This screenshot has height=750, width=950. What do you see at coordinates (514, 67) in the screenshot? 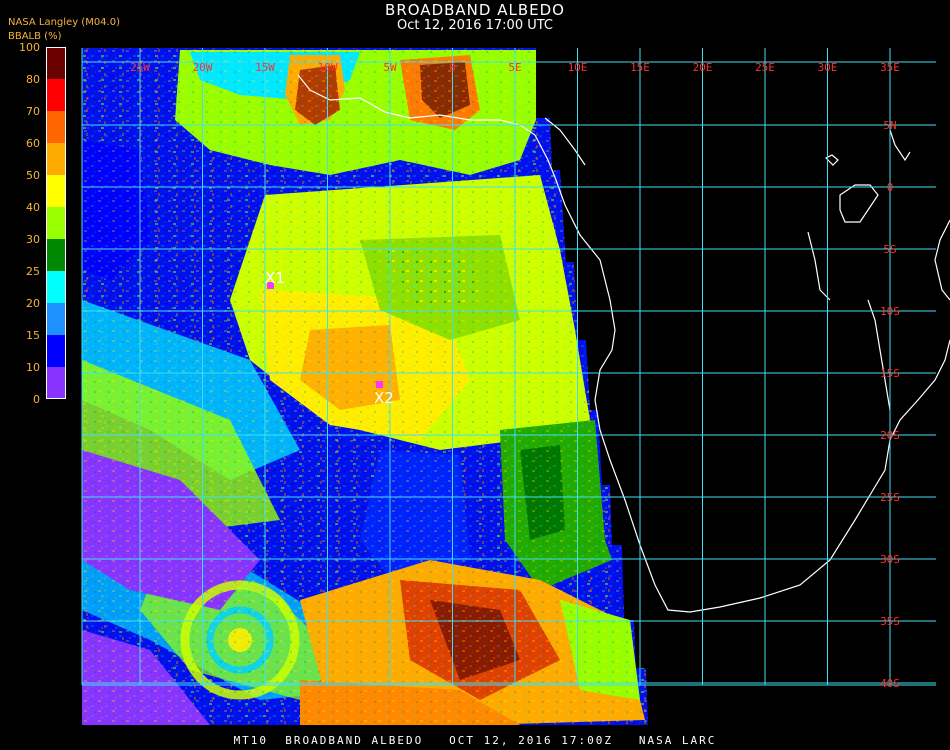
I see `longitude-label: 5E` at bounding box center [514, 67].